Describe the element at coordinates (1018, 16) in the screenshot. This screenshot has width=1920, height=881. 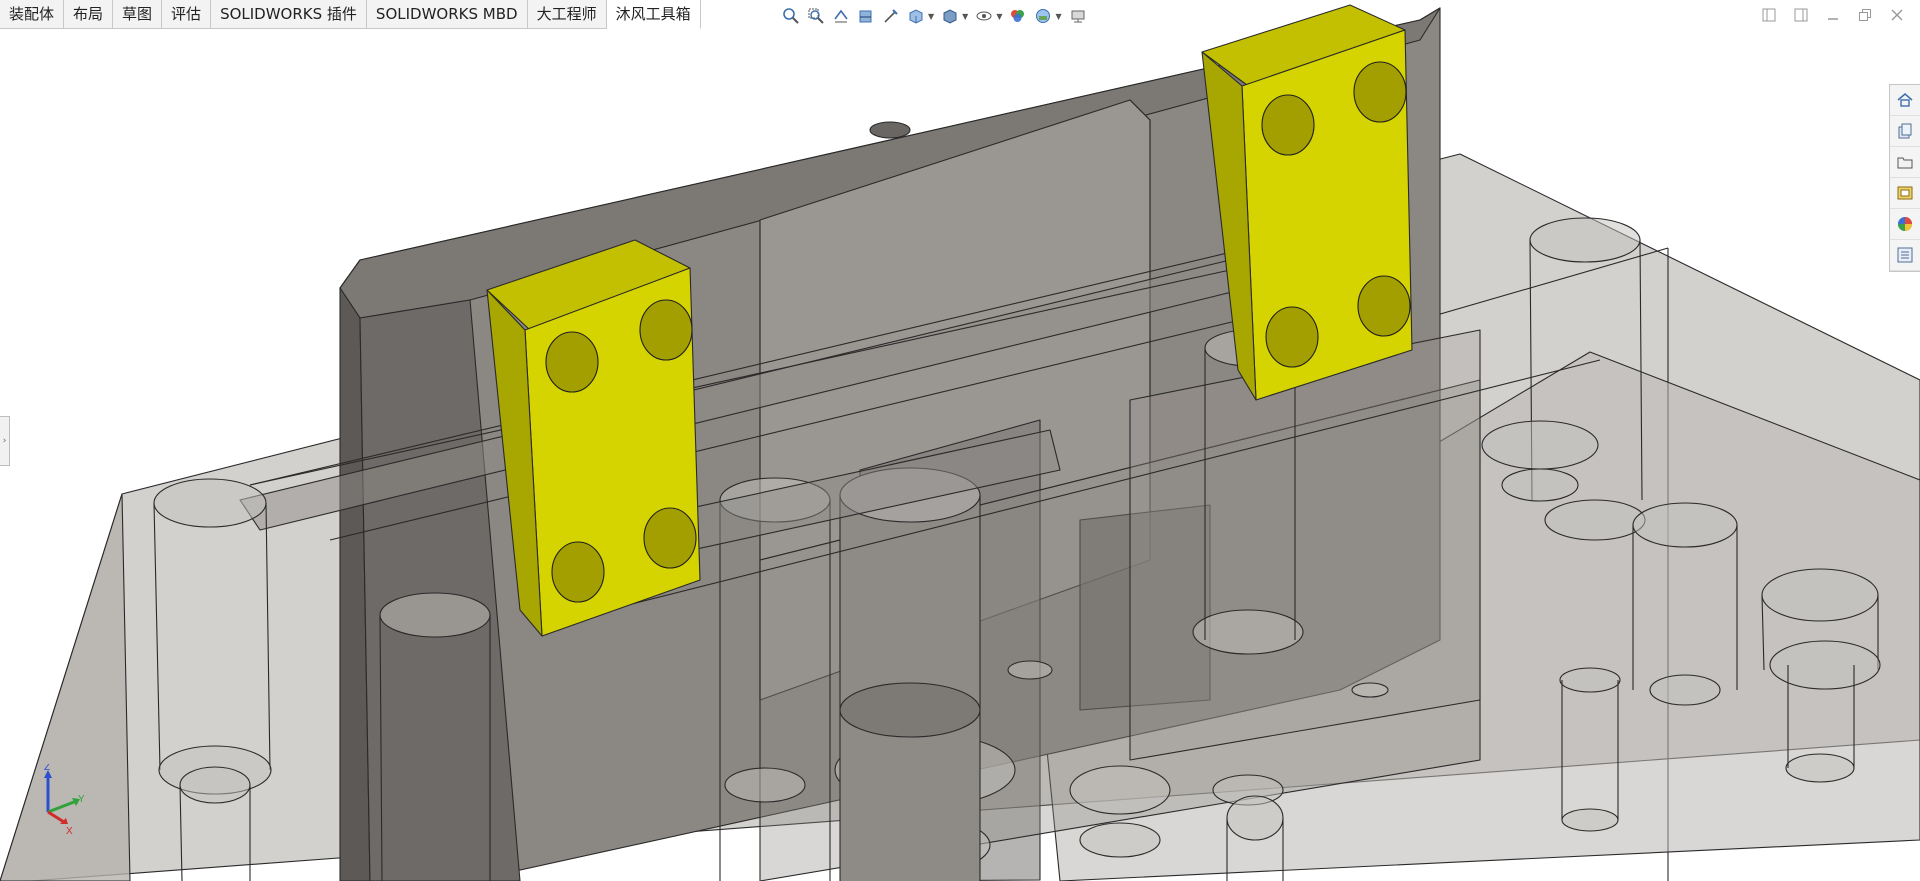
I see `edit-appearance-icon` at that location.